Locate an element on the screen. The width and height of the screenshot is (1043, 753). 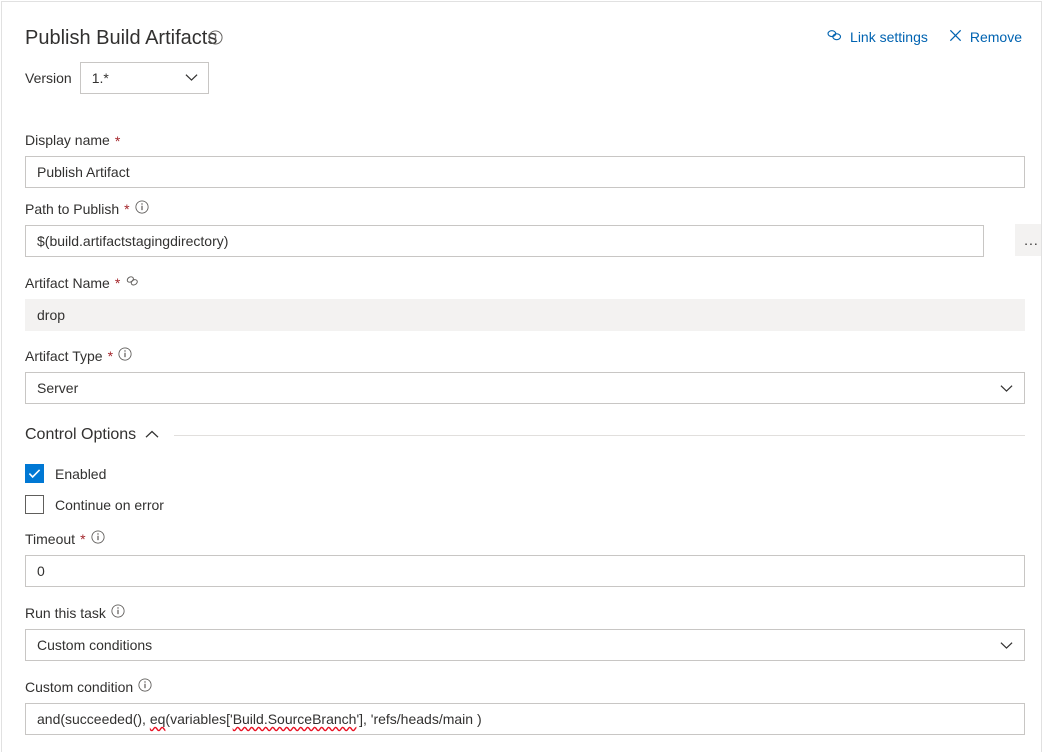
artifact-name-field-group: Artifact Name * drop is located at coordinates (525, 302).